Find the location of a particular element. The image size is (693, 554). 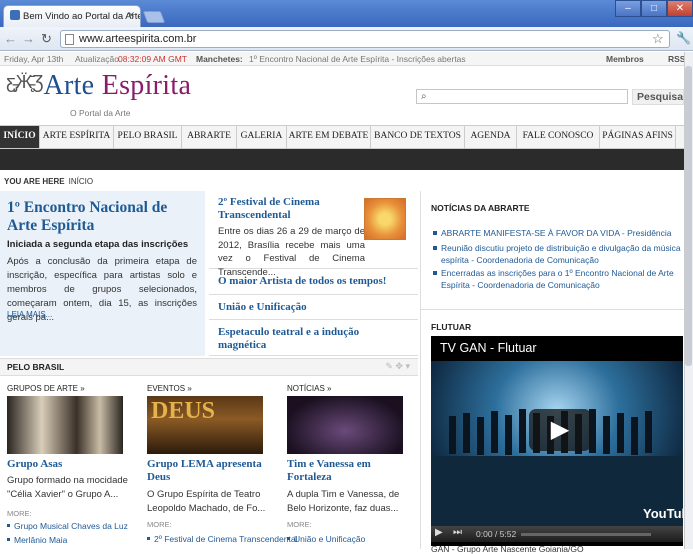

scrollbar-thumb is located at coordinates (688, 216).